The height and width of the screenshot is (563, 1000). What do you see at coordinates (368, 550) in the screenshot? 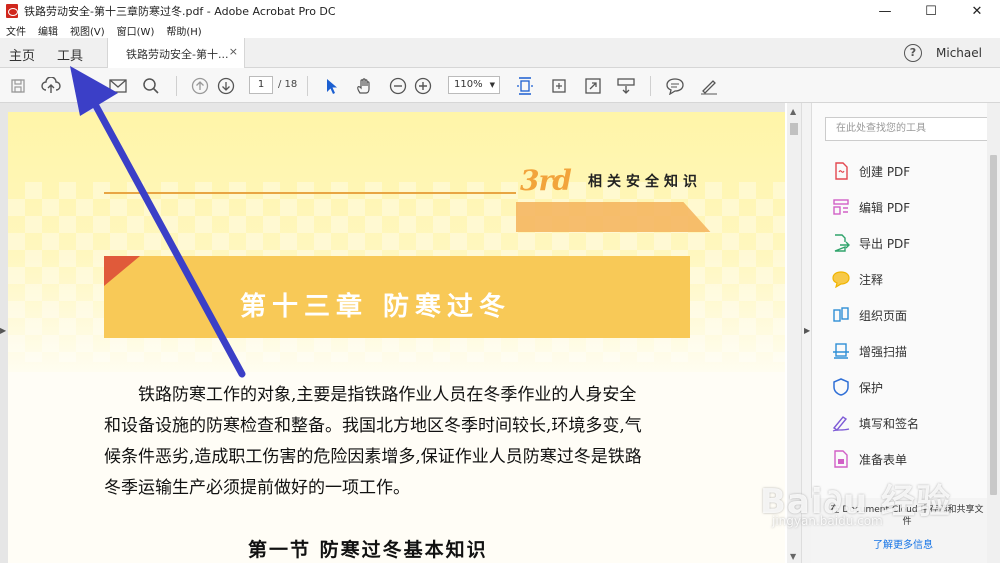
I see `section-heading: 第一节 防寒过冬基本知识` at bounding box center [368, 550].